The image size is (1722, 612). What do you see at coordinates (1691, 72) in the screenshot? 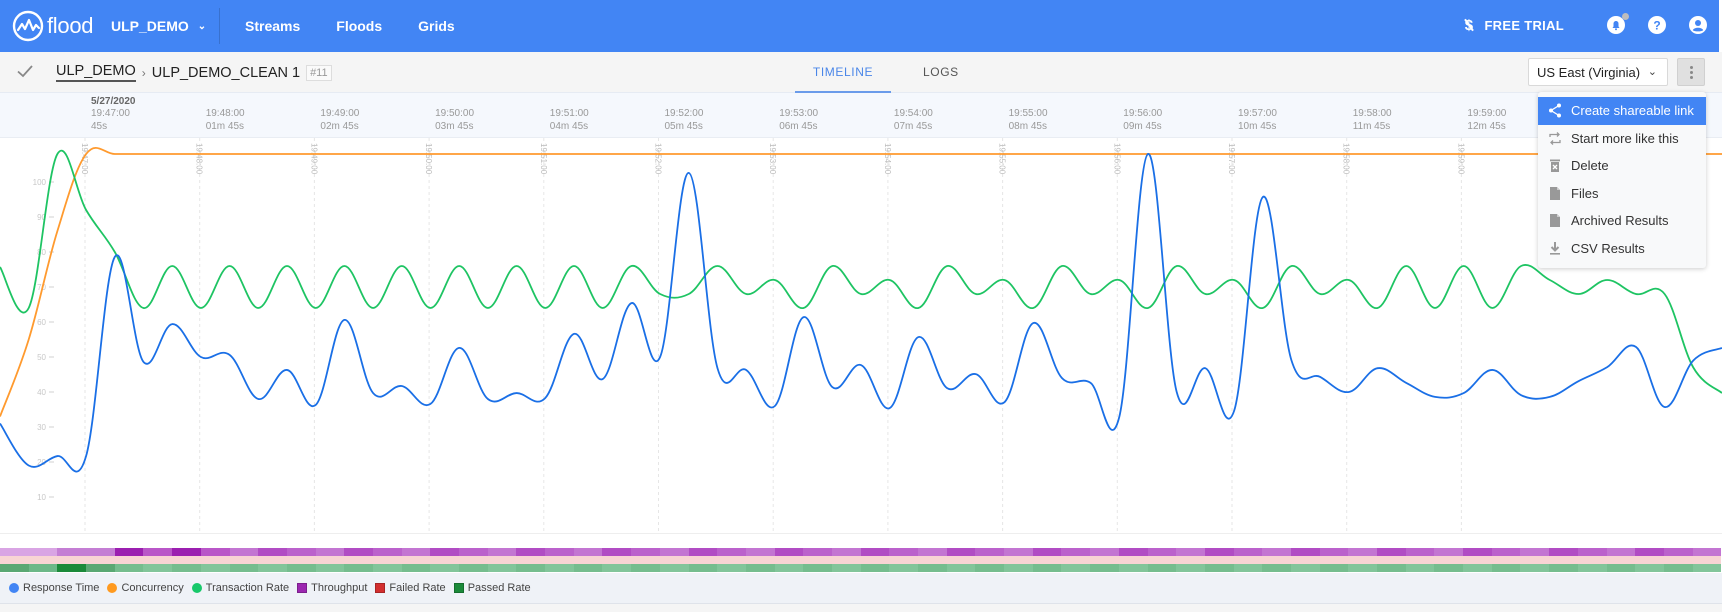
I see `more-options-button` at bounding box center [1691, 72].